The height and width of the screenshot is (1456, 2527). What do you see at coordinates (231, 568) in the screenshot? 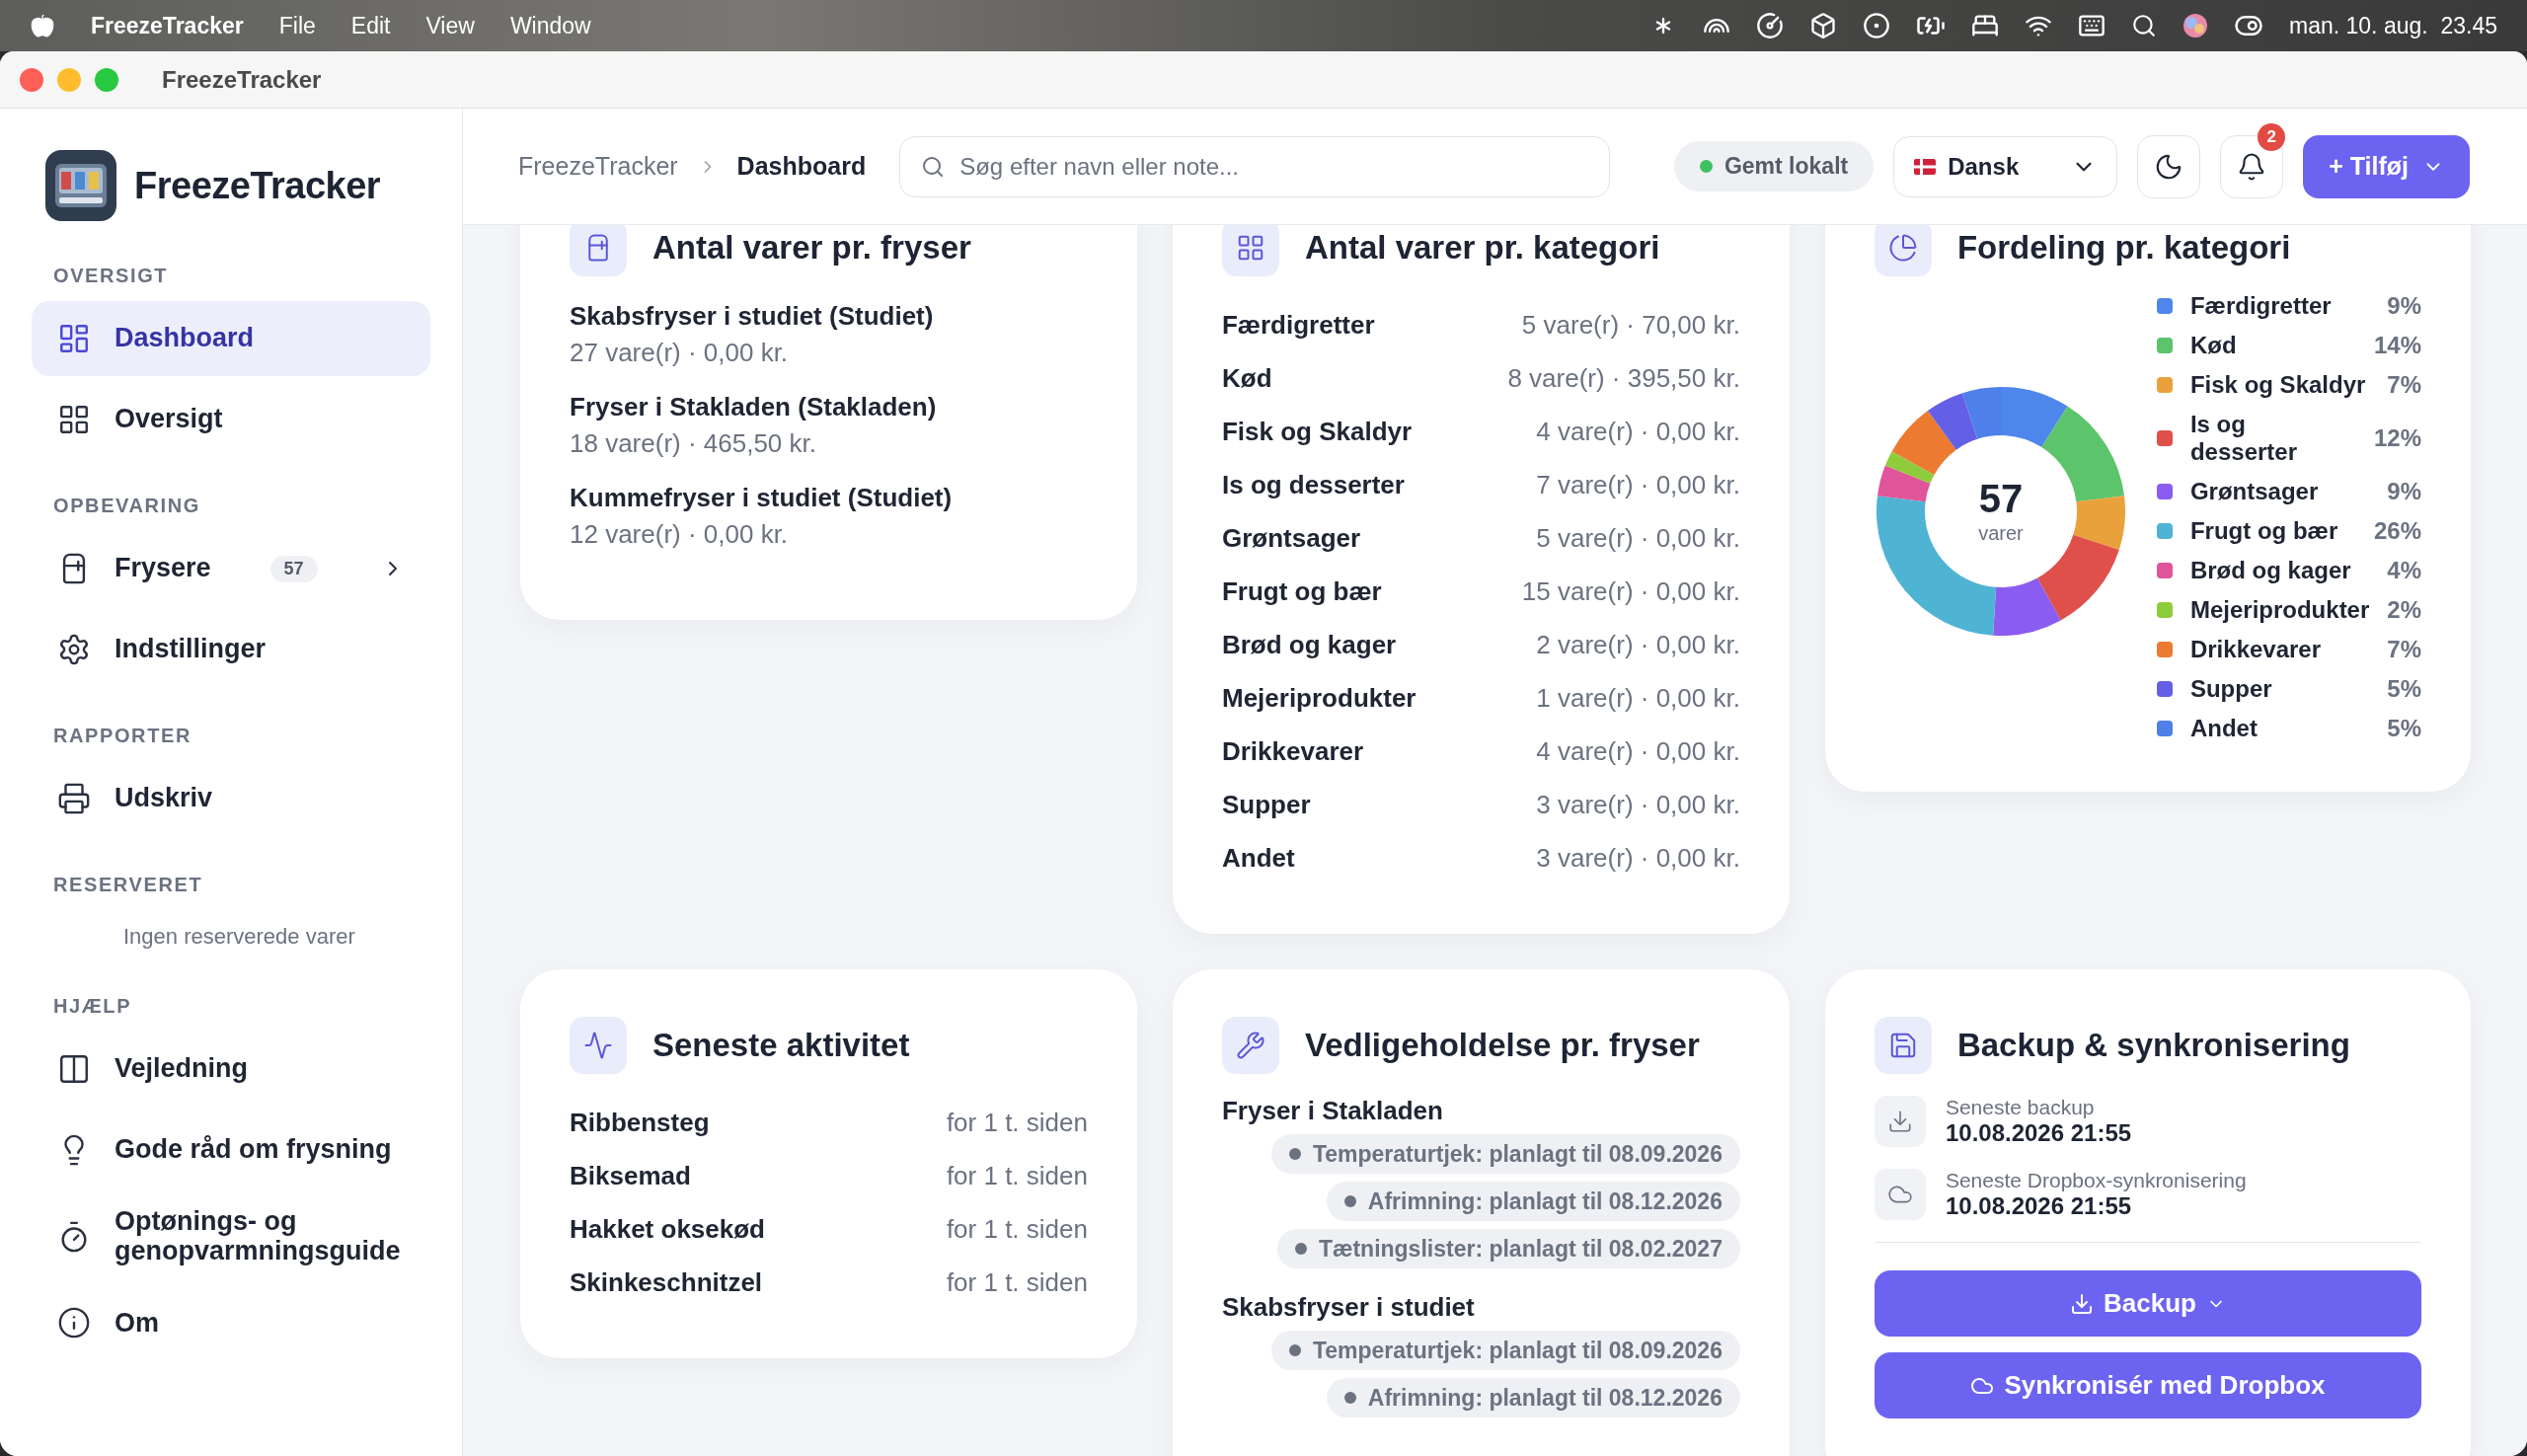
I see `sidebar-item: Frysere 57` at bounding box center [231, 568].